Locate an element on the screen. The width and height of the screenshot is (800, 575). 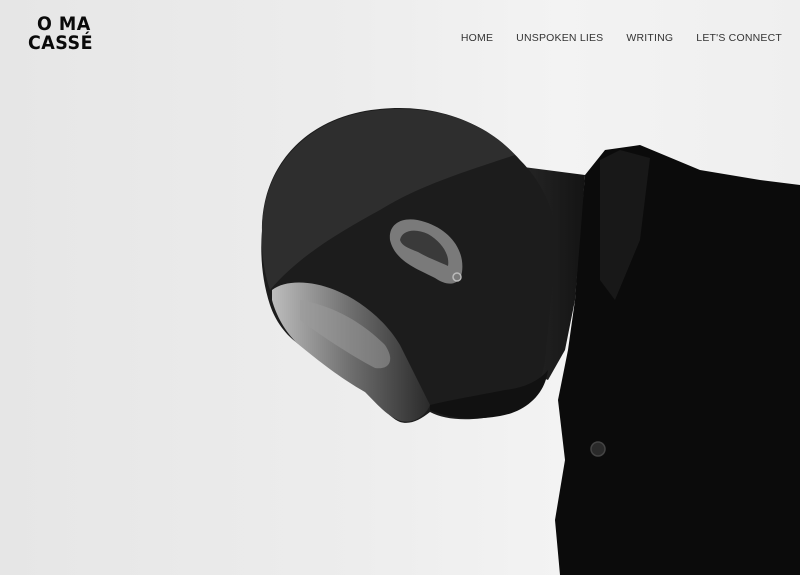
logo-line-2: CASSÉ is located at coordinates (61, 43).